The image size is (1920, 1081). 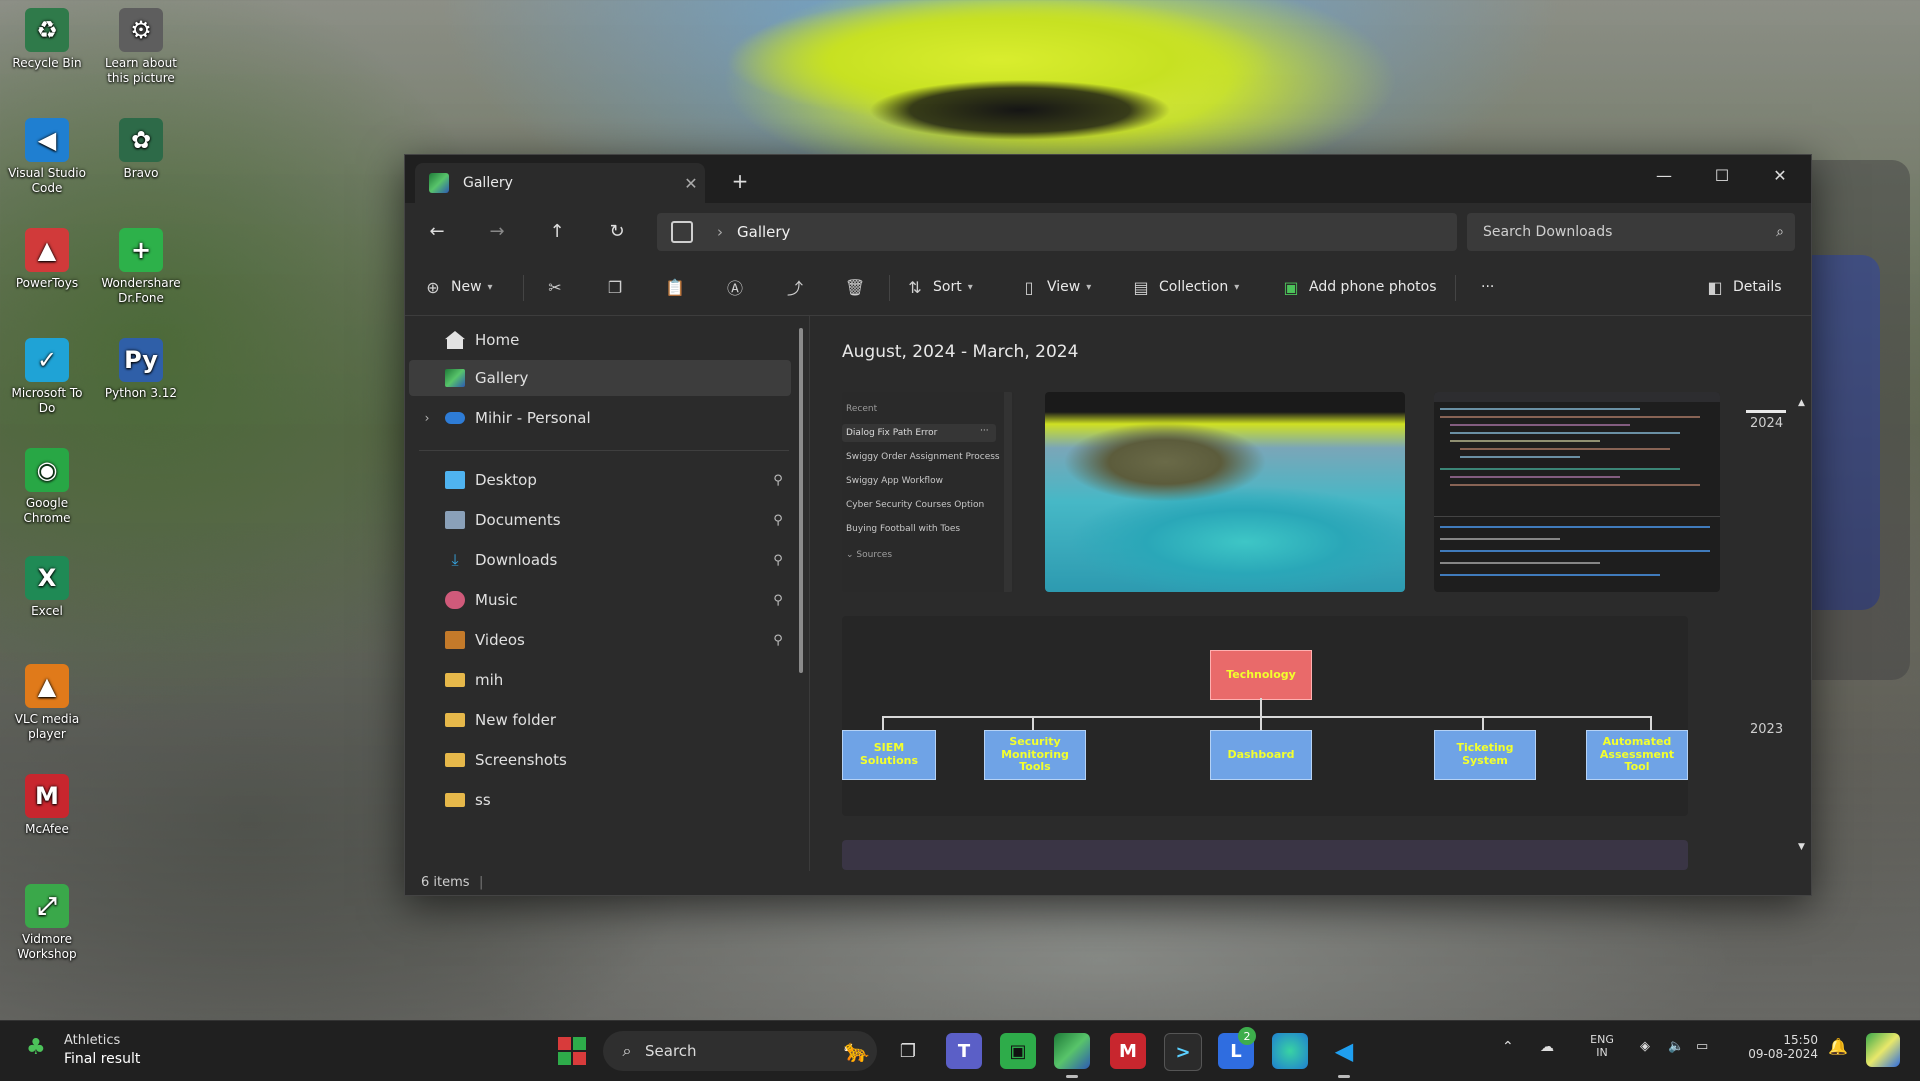 What do you see at coordinates (1030, 110) in the screenshot?
I see `wallpaper-dark-patch` at bounding box center [1030, 110].